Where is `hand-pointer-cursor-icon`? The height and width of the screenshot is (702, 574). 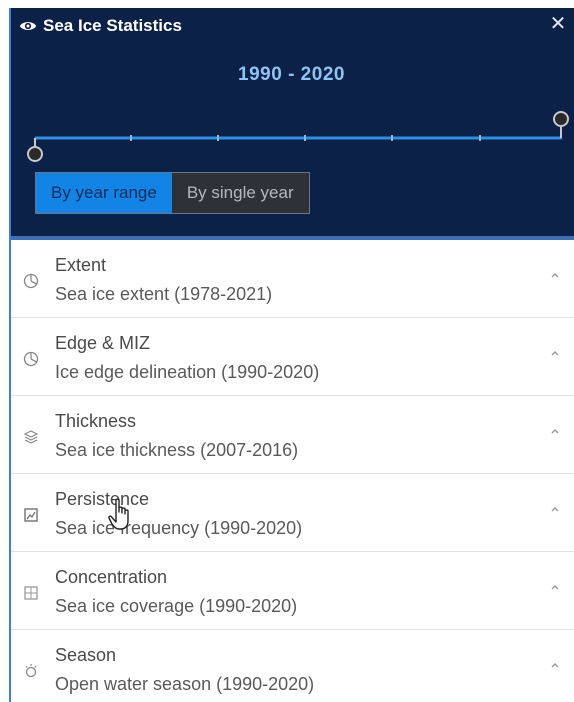
hand-pointer-cursor-icon is located at coordinates (118, 514).